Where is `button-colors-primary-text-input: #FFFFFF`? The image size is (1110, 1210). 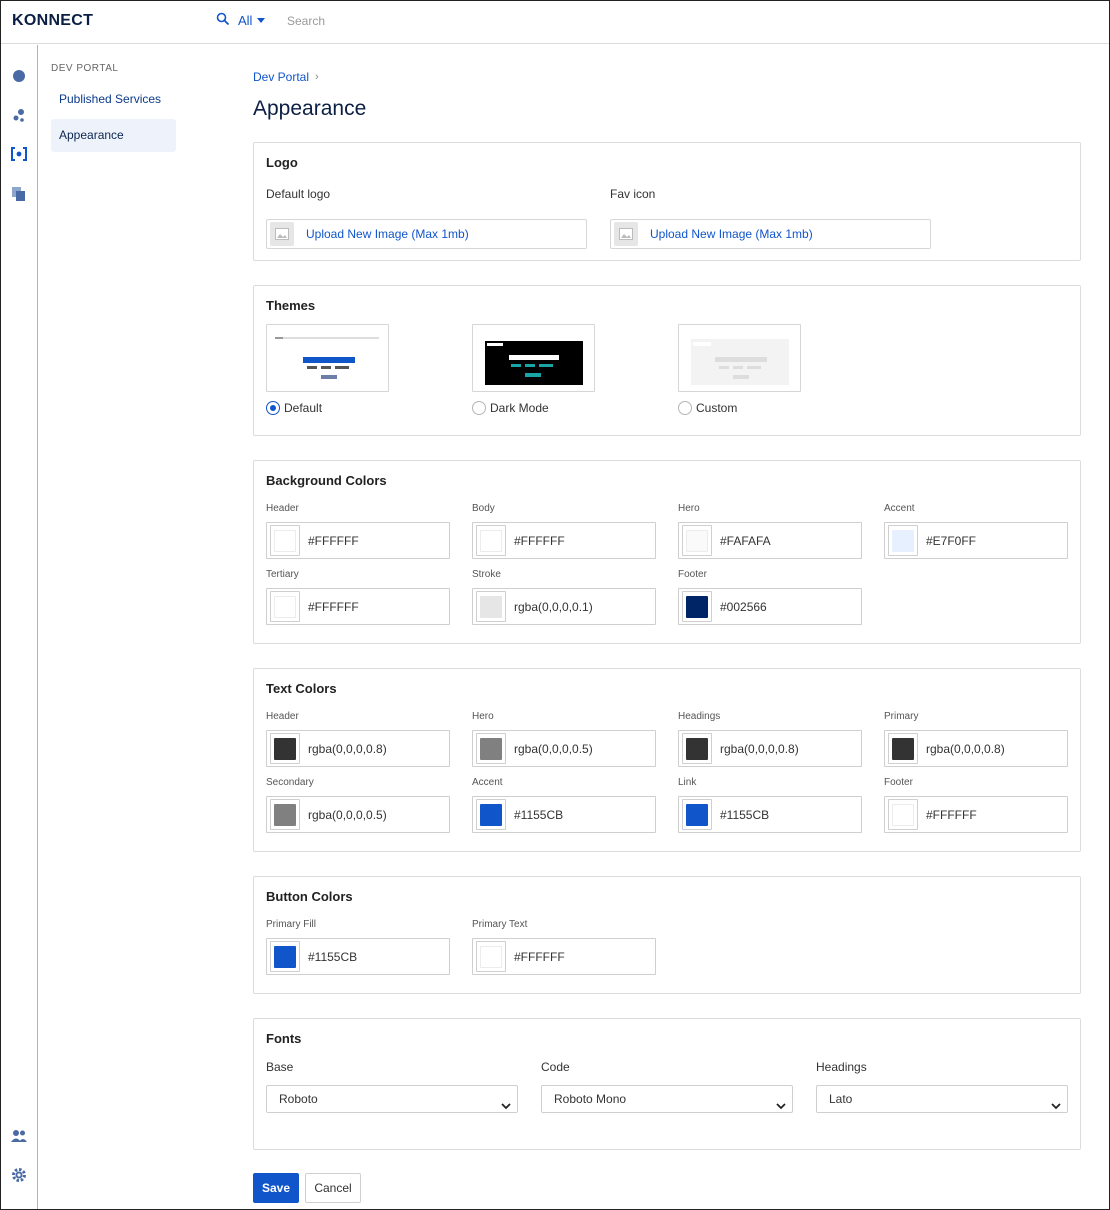
button-colors-primary-text-input: #FFFFFF is located at coordinates (564, 956).